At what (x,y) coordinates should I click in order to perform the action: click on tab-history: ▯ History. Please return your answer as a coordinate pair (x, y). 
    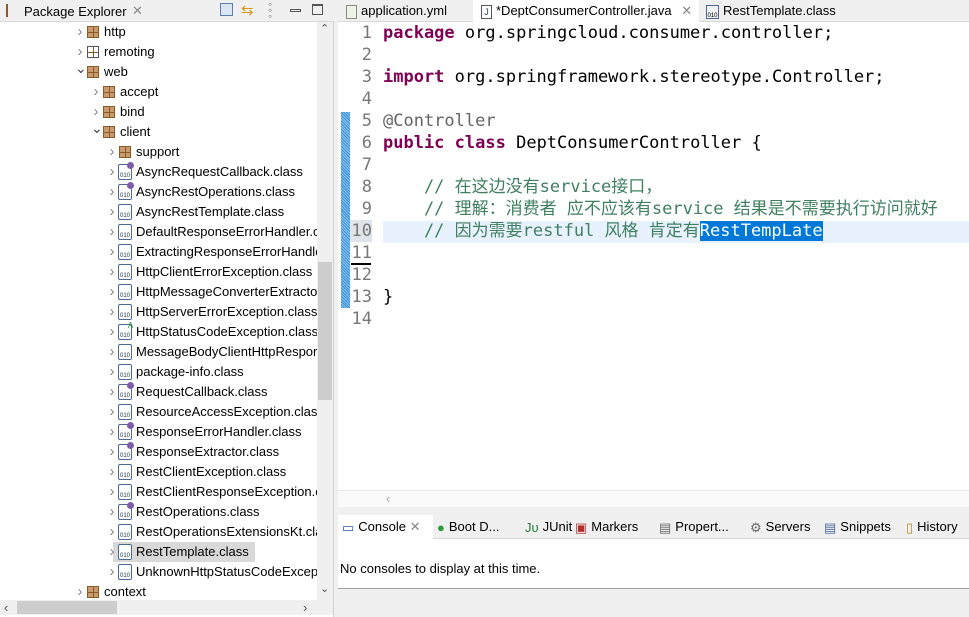
    Looking at the image, I should click on (935, 527).